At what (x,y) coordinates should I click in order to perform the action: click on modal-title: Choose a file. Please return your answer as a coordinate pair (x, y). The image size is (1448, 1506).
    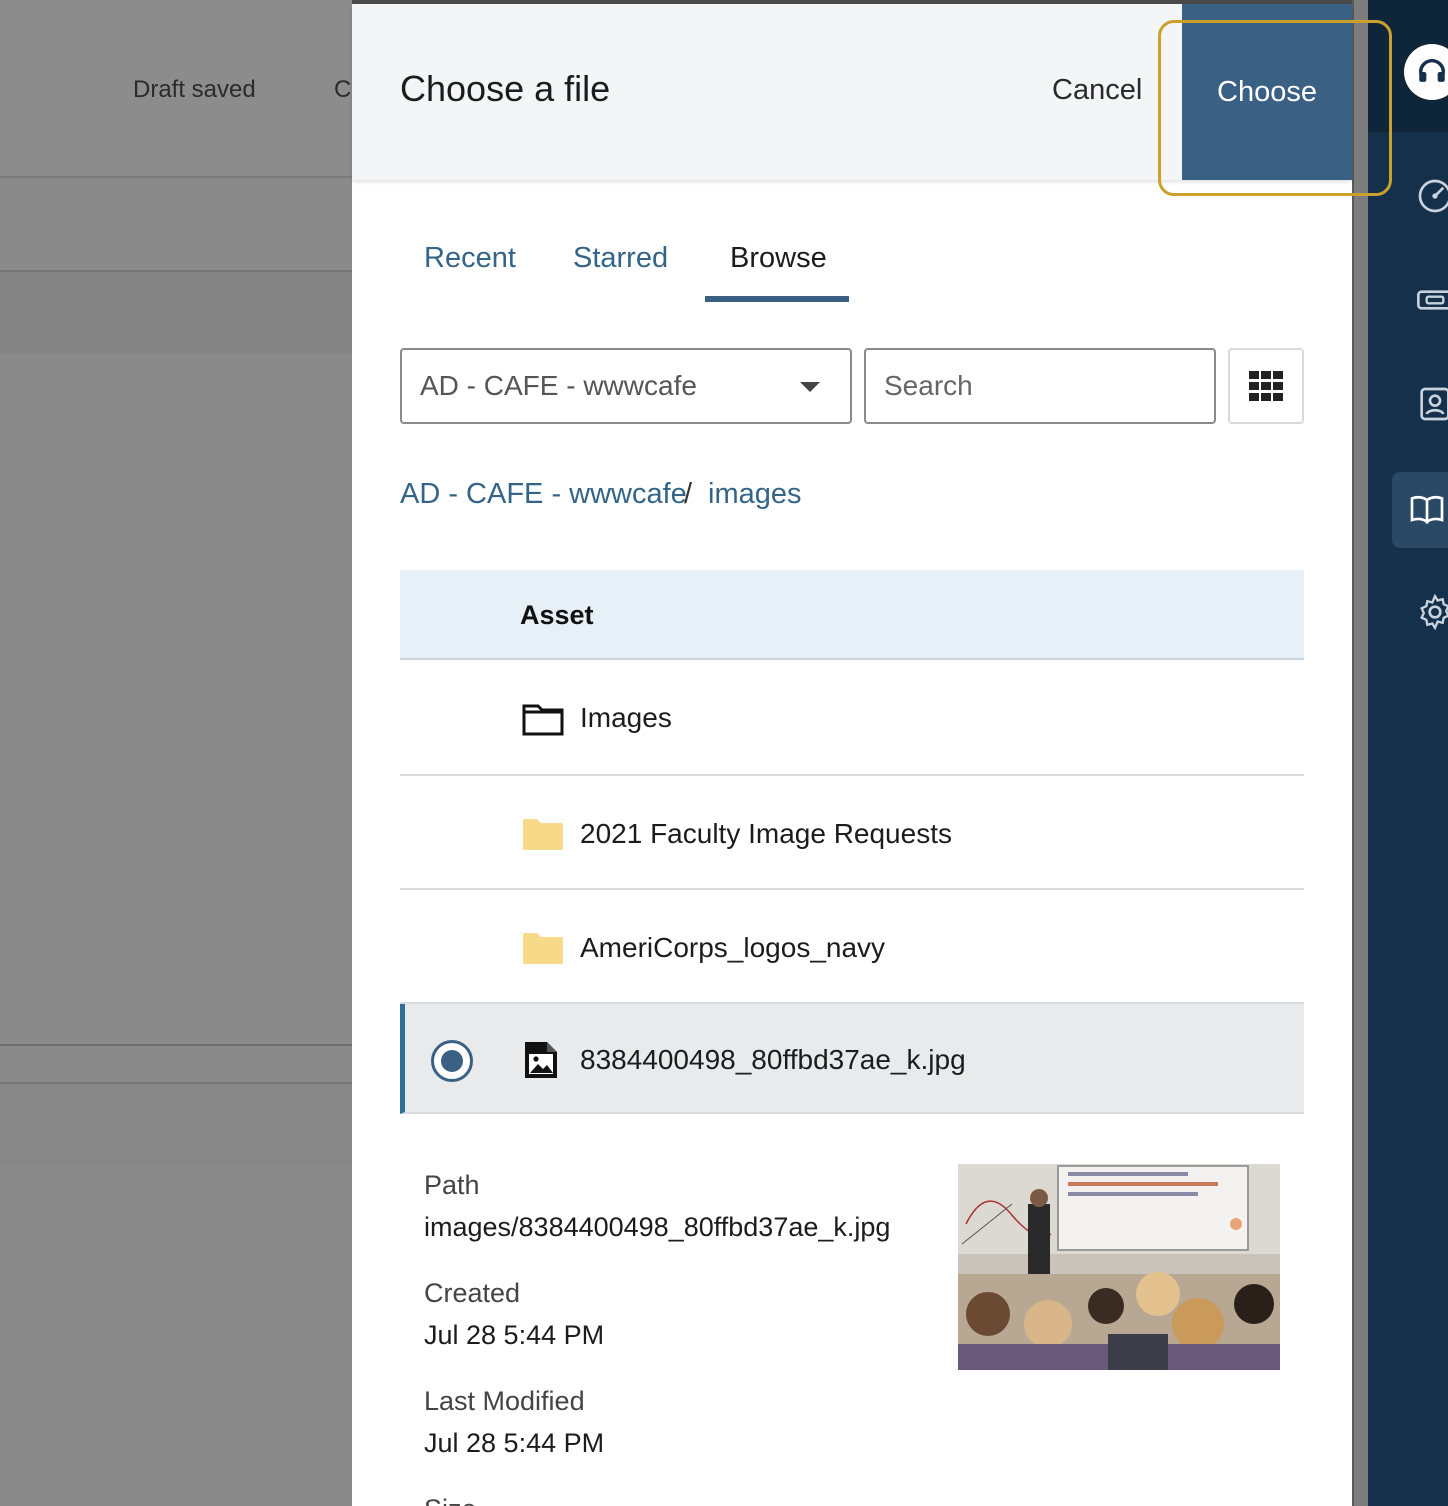
    Looking at the image, I should click on (505, 88).